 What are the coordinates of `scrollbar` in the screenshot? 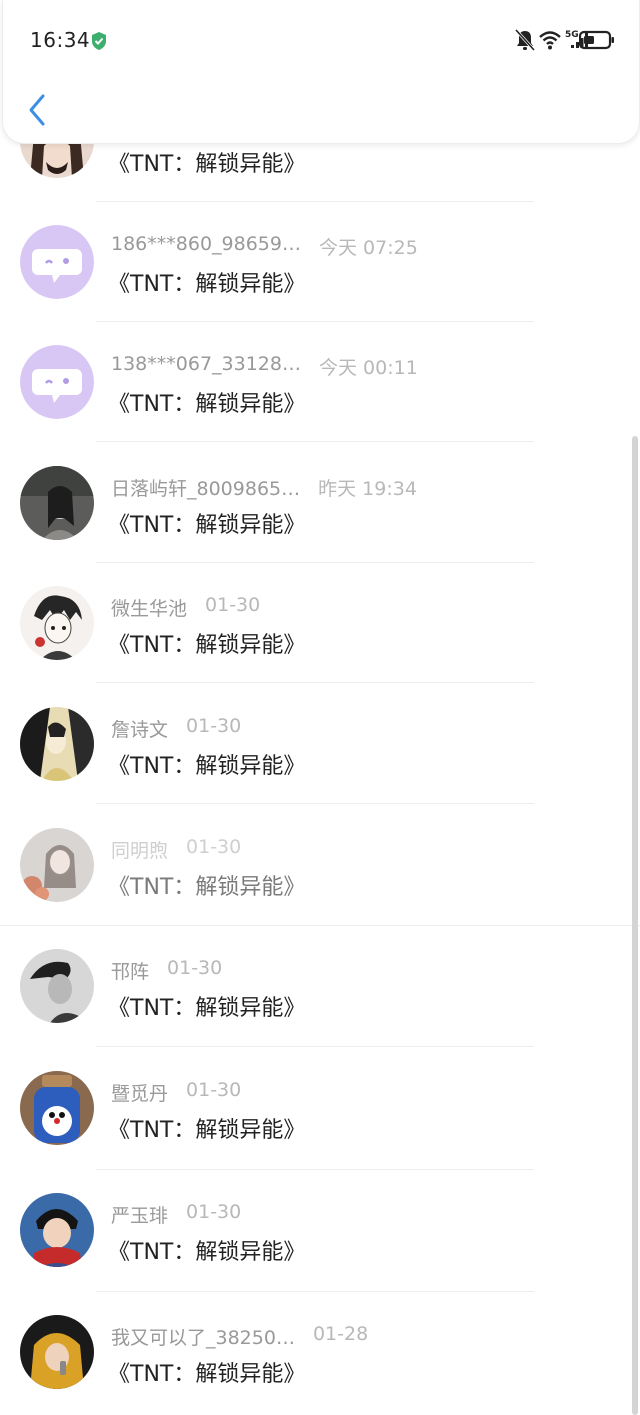 It's located at (635, 925).